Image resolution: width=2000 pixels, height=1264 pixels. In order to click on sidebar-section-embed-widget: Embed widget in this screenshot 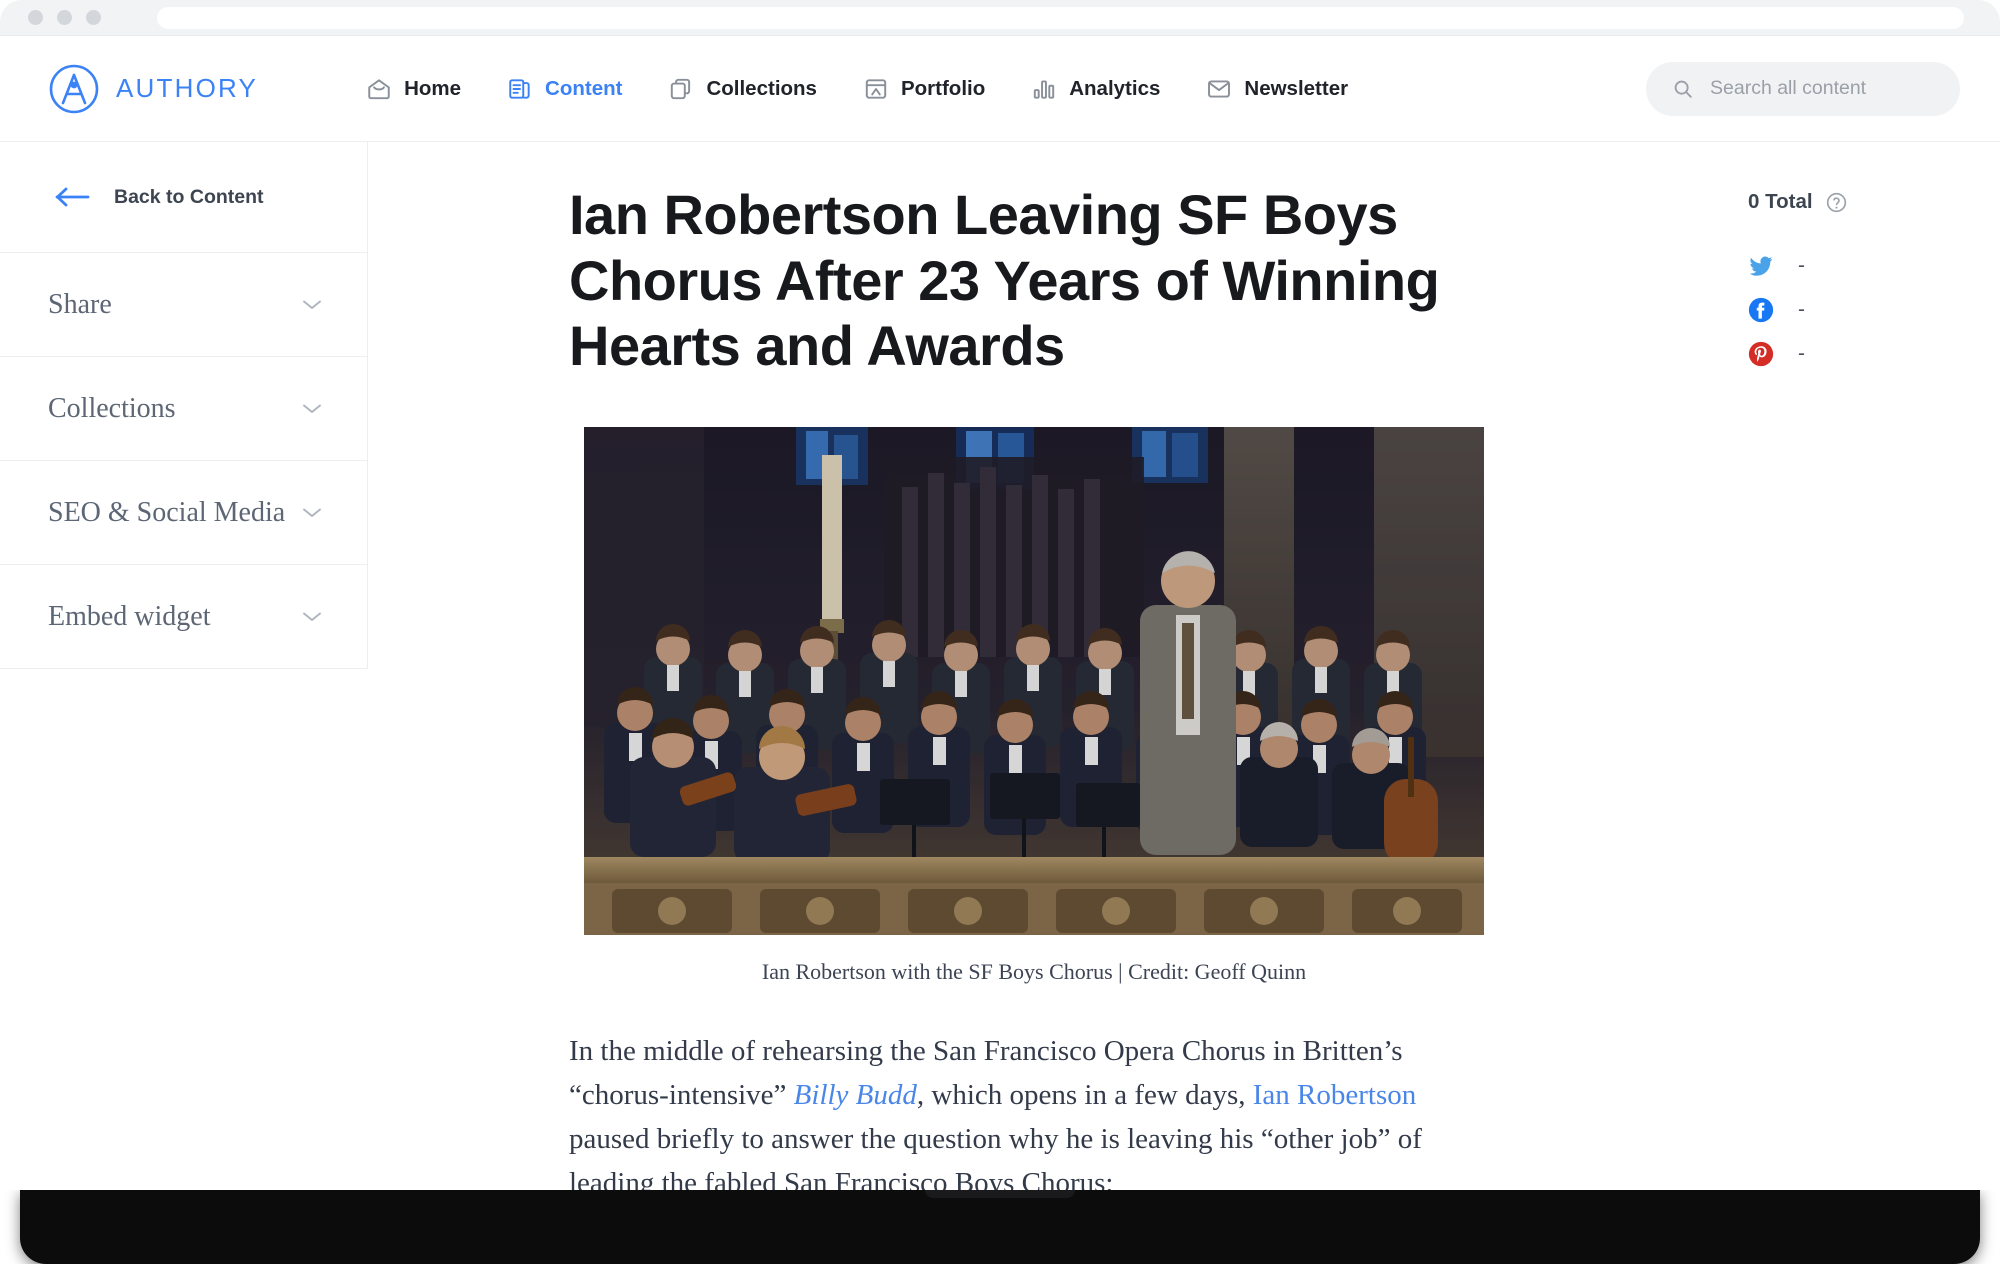, I will do `click(183, 617)`.